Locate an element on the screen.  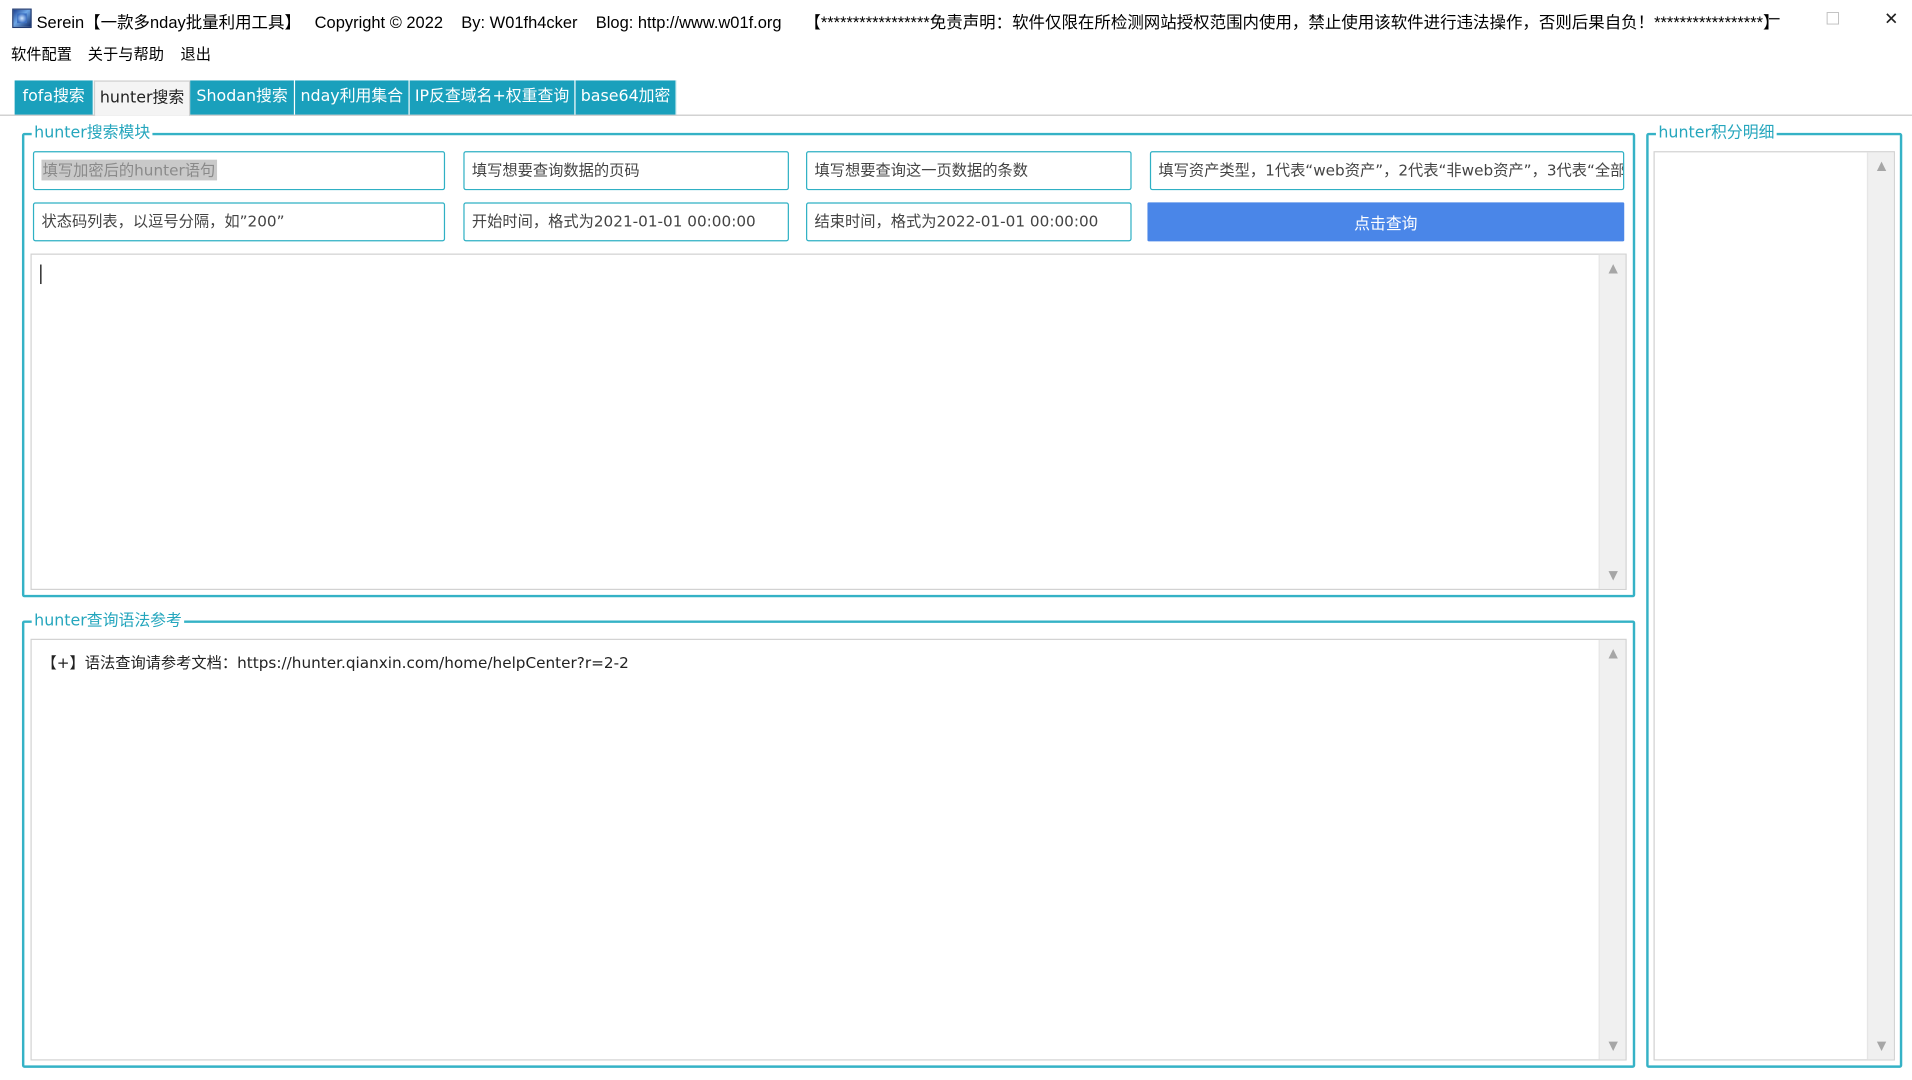
menu-bar: 软件配置 关于与帮助 退出 is located at coordinates (956, 51).